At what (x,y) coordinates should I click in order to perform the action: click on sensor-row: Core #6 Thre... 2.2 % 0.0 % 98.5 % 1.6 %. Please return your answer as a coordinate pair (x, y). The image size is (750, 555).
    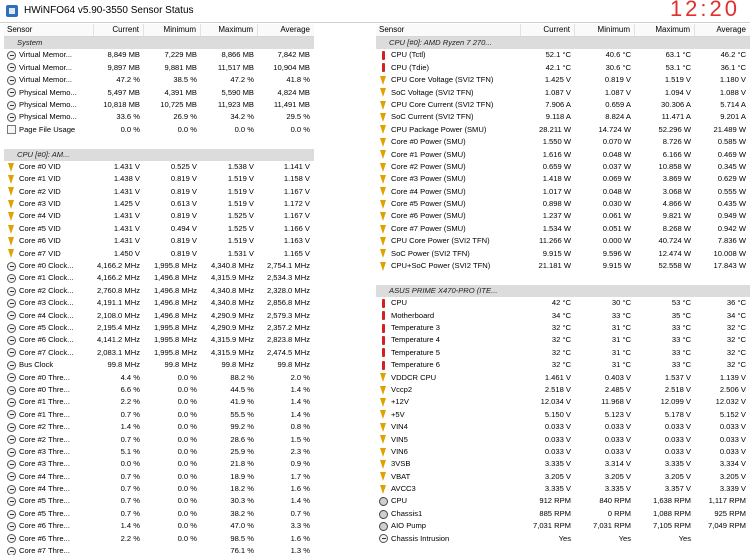
    Looking at the image, I should click on (159, 539).